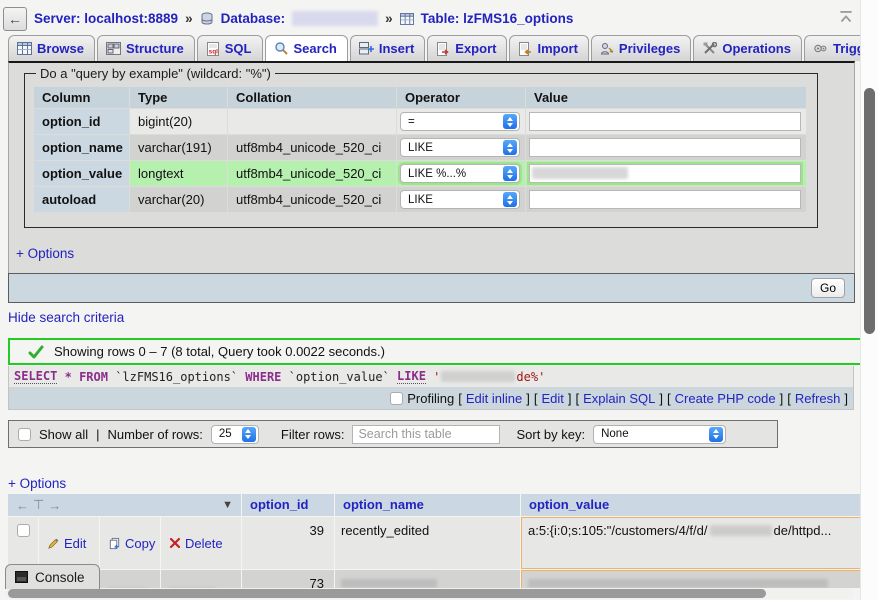 This screenshot has height=600, width=888. I want to click on operator-select-option-id: =, so click(460, 121).